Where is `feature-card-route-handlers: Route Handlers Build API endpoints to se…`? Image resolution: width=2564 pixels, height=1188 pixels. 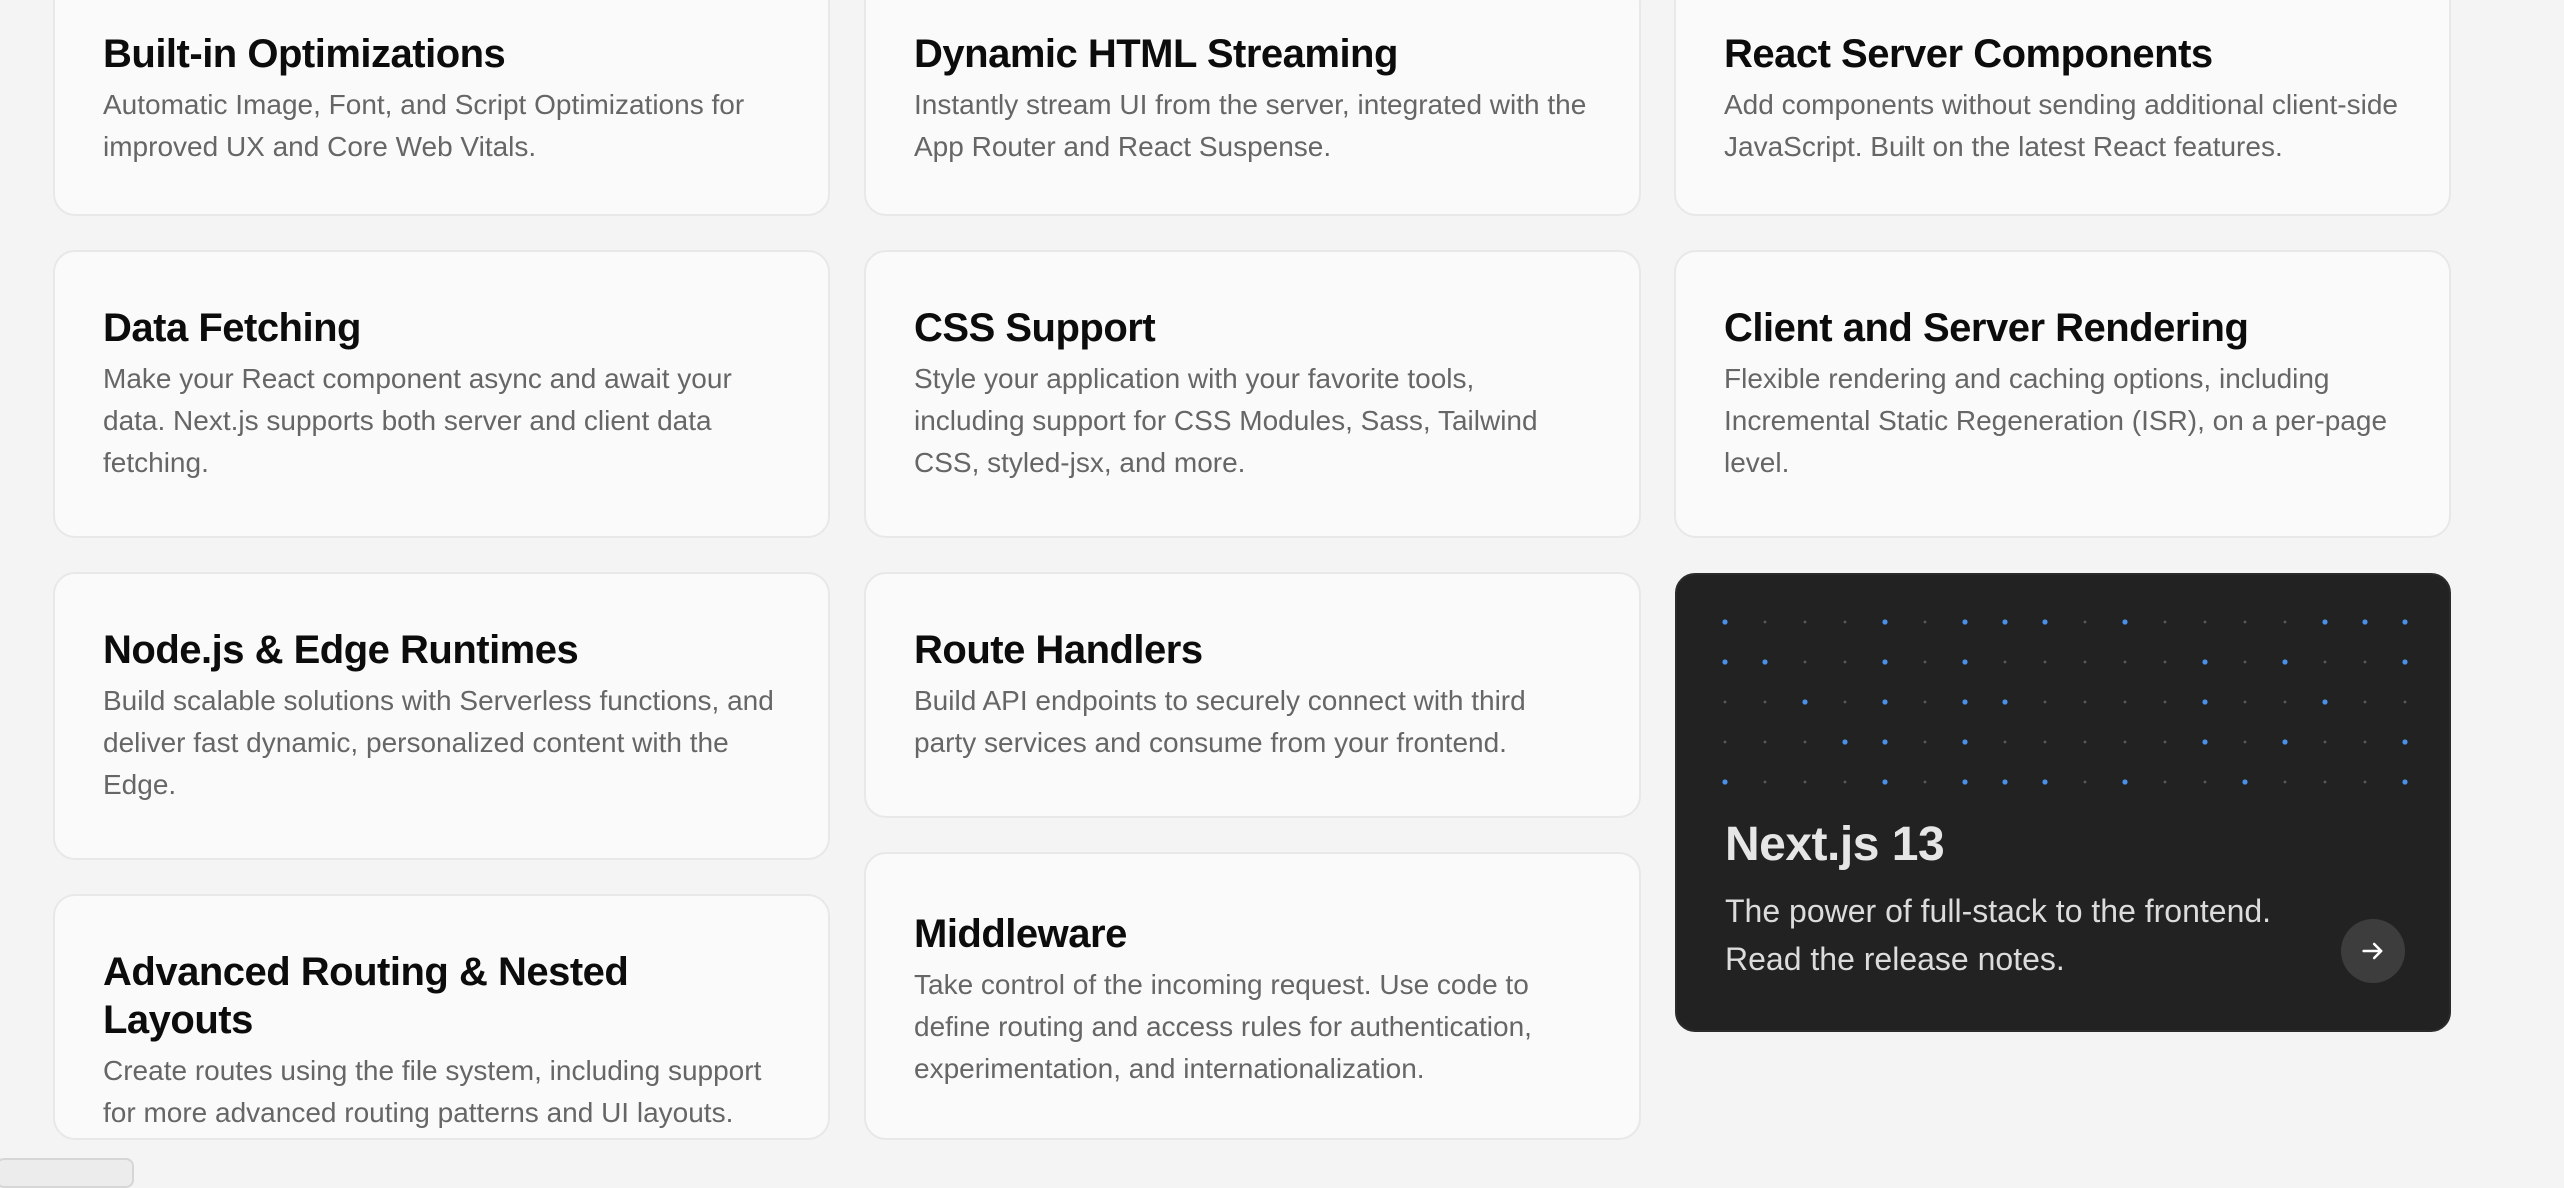
feature-card-route-handlers: Route Handlers Build API endpoints to se… is located at coordinates (1252, 695).